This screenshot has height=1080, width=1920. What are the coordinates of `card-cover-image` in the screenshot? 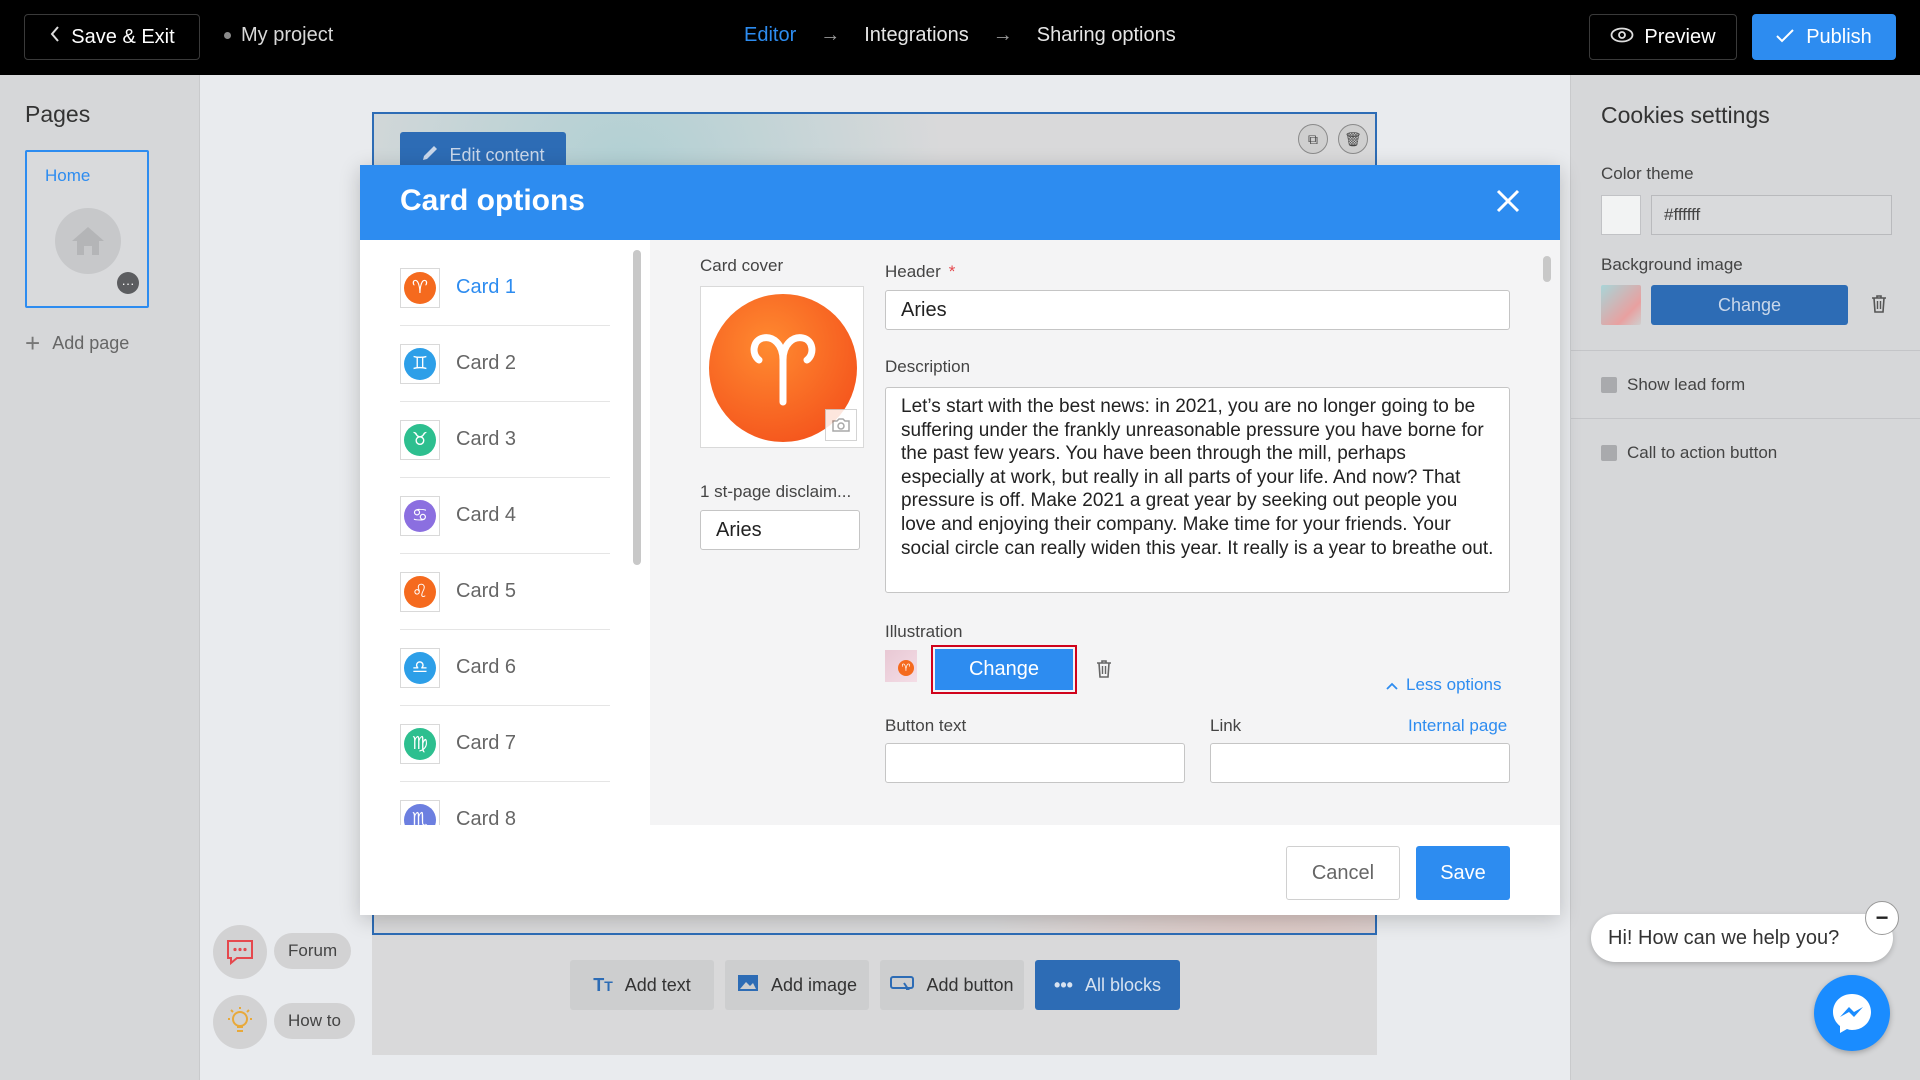 It's located at (782, 367).